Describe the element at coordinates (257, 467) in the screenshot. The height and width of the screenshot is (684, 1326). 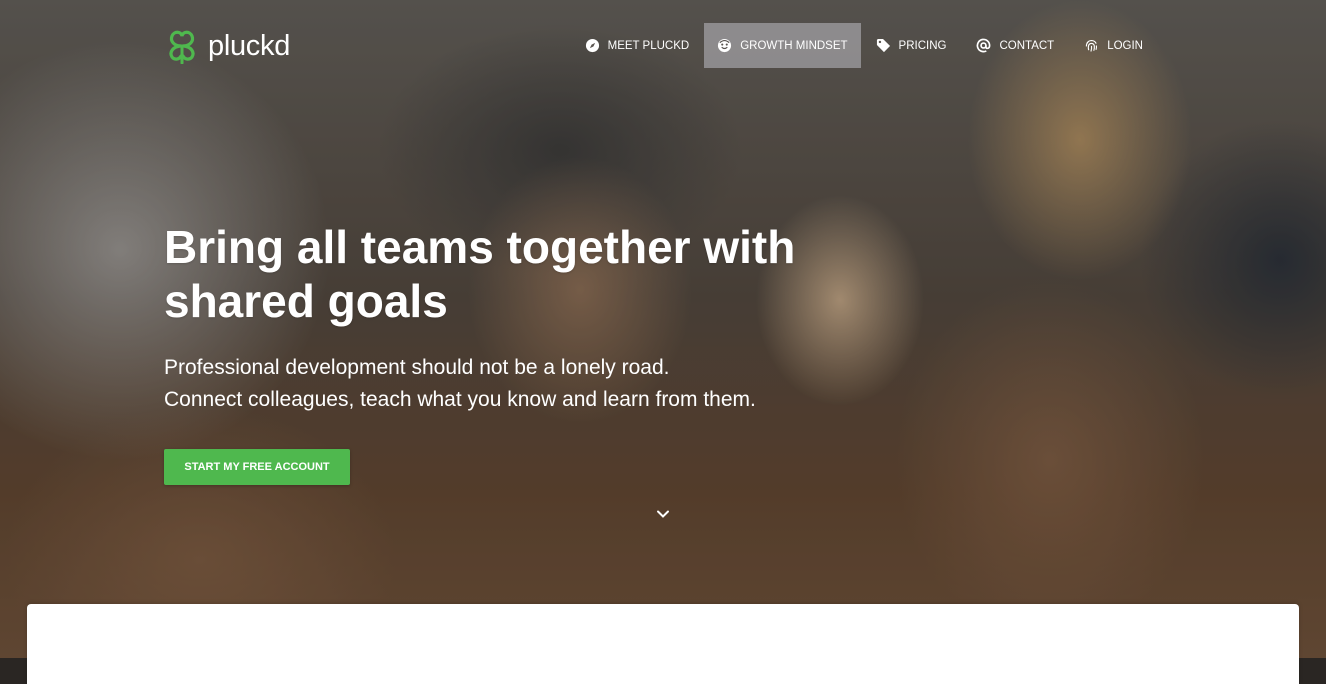
I see `start-free-account-button: START MY FREE ACCOUNT` at that location.